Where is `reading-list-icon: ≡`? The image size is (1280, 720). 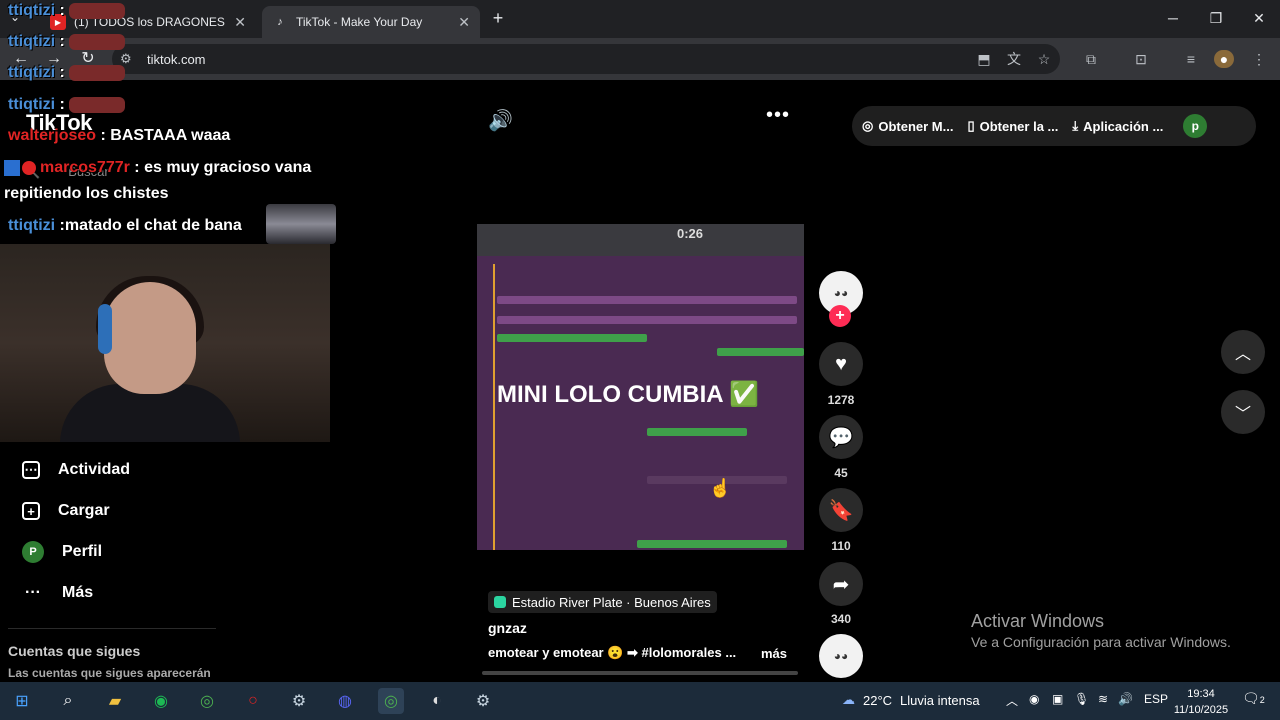
reading-list-icon: ≡ is located at coordinates (1191, 59).